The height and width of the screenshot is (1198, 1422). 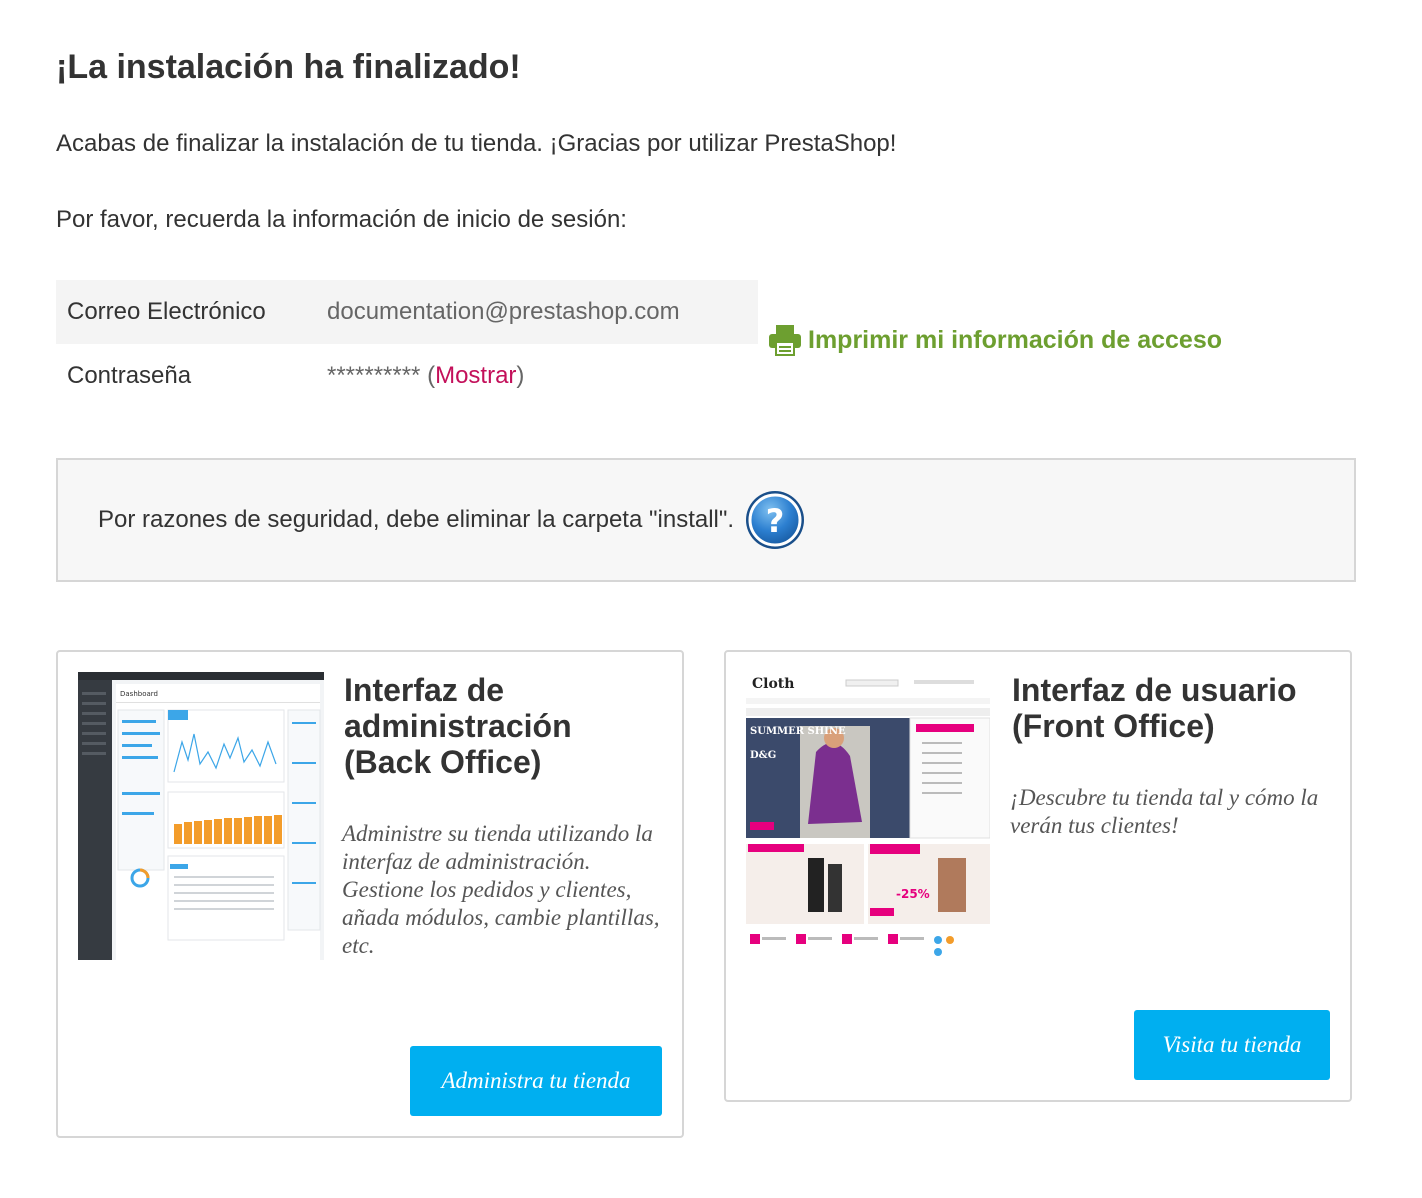 I want to click on printer-icon, so click(x=785, y=340).